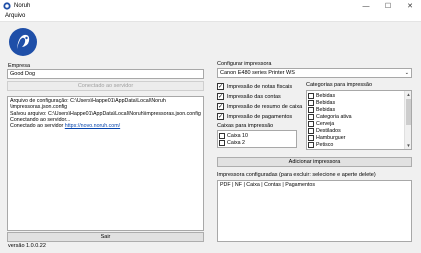 This screenshot has height=253, width=421. Describe the element at coordinates (210, 6) in the screenshot. I see `title-bar: Noruh — ☐ ✕` at that location.